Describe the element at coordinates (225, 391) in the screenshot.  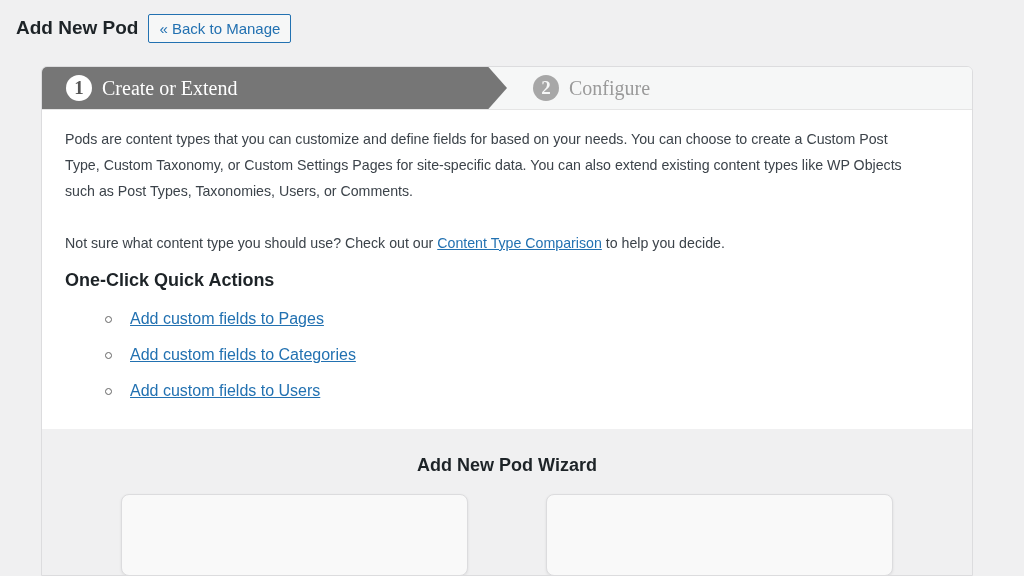
I see `quick-action-link: Add custom fields to Users` at that location.